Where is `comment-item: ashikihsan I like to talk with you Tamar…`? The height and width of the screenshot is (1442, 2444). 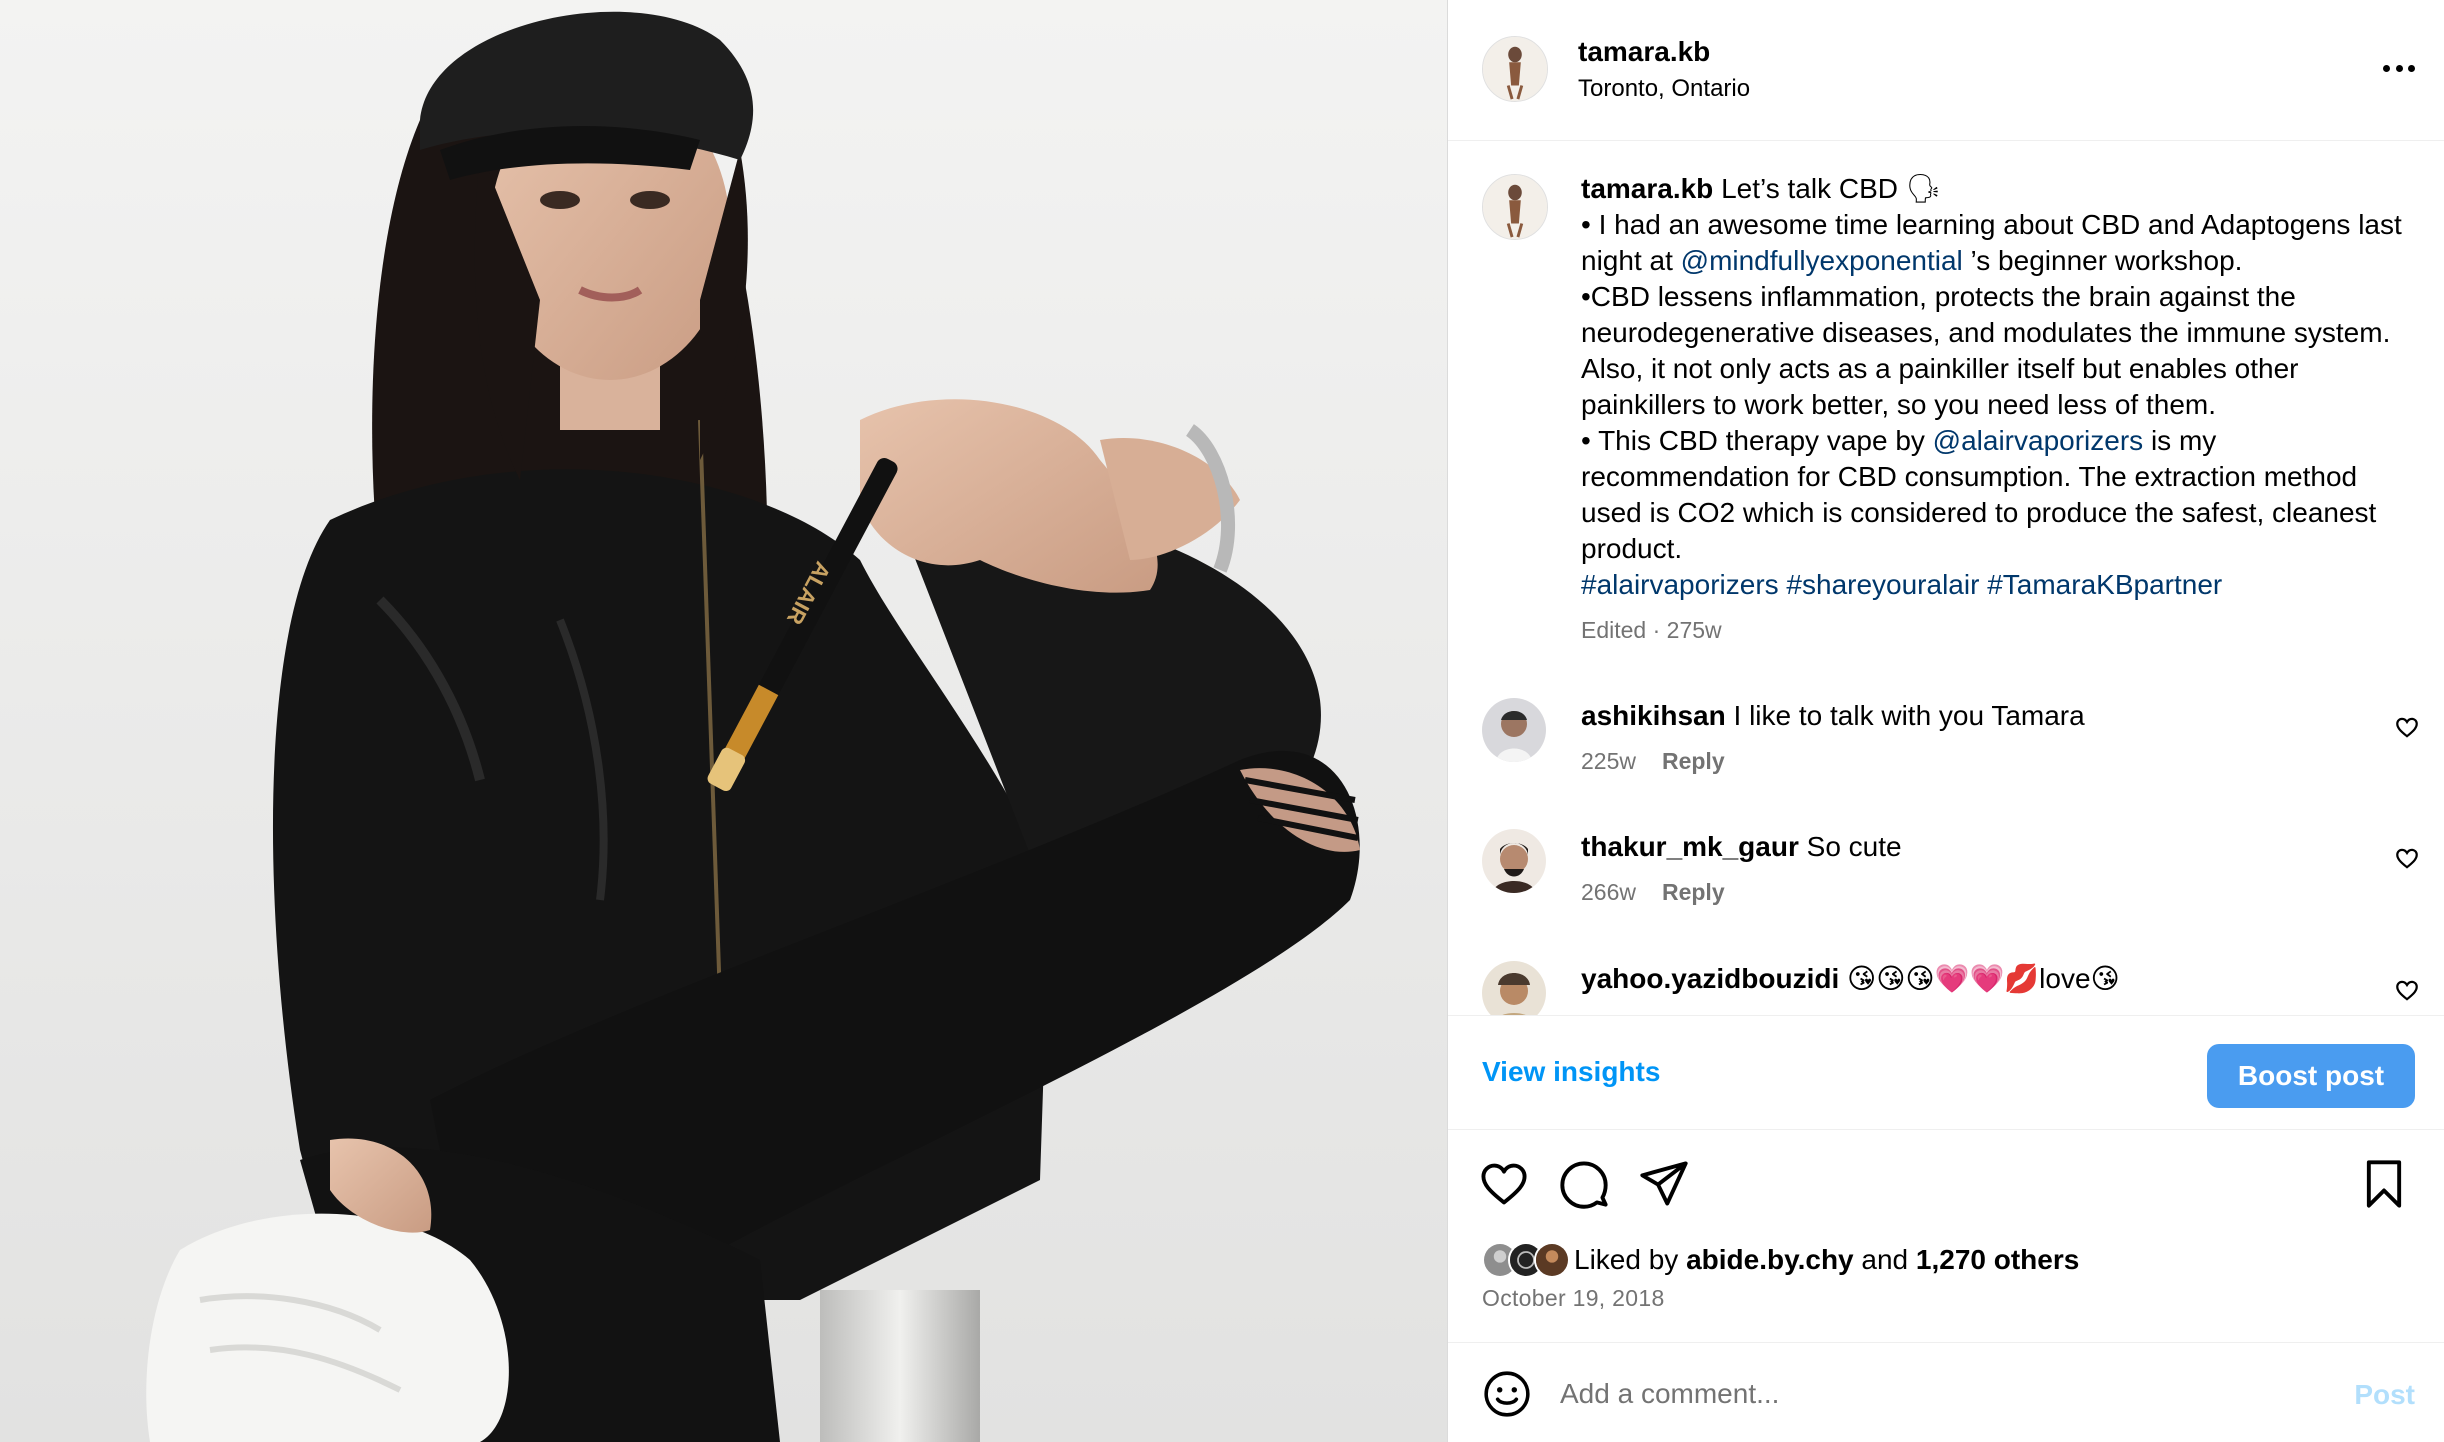 comment-item: ashikihsan I like to talk with you Tamar… is located at coordinates (1946, 753).